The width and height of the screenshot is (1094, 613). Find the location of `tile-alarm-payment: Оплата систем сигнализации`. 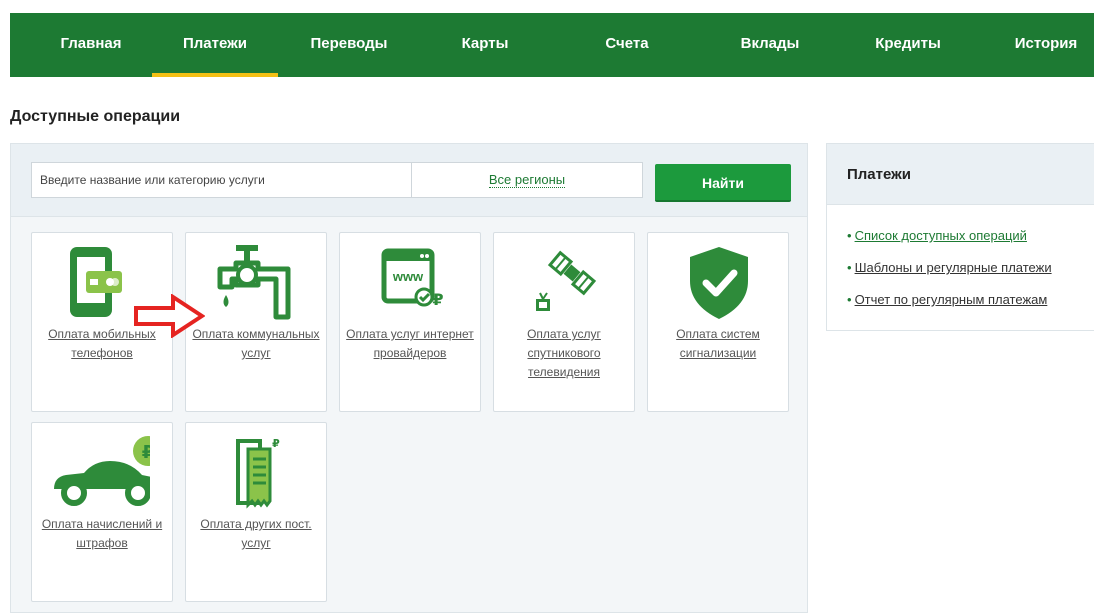

tile-alarm-payment: Оплата систем сигнализации is located at coordinates (718, 322).